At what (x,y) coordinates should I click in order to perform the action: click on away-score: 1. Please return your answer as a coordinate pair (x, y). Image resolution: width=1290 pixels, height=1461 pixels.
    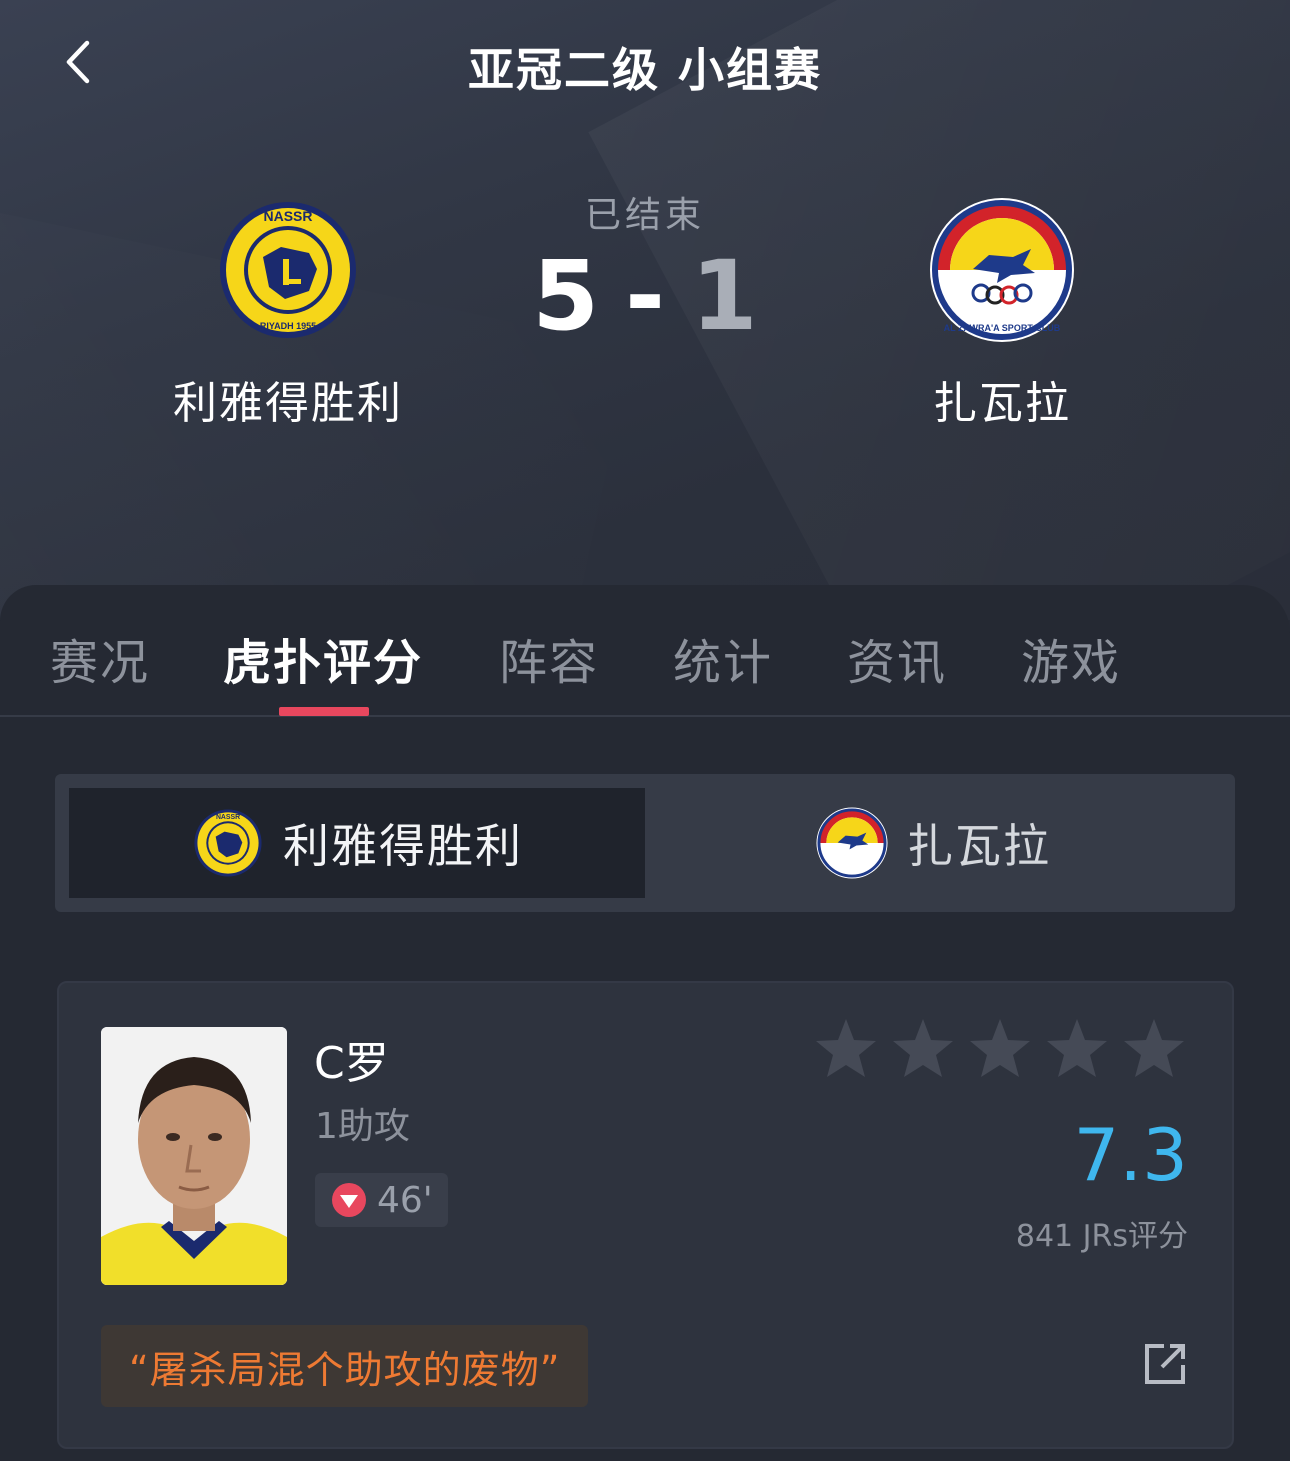
    Looking at the image, I should click on (724, 296).